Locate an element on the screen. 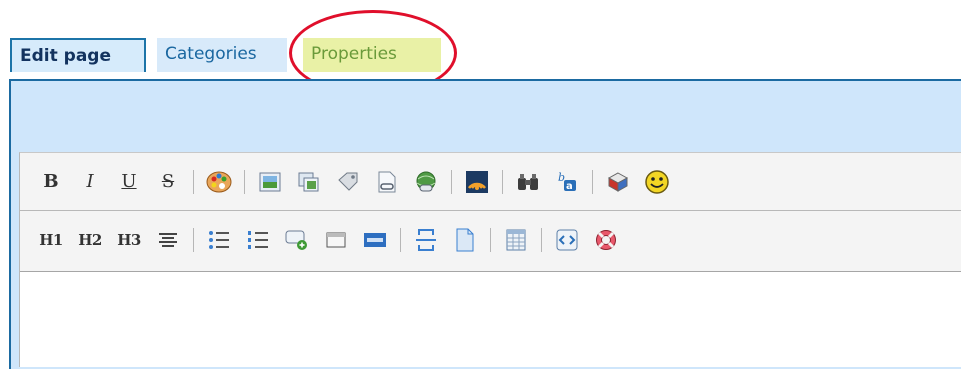 The width and height of the screenshot is (961, 369). tag-icon is located at coordinates (348, 181).